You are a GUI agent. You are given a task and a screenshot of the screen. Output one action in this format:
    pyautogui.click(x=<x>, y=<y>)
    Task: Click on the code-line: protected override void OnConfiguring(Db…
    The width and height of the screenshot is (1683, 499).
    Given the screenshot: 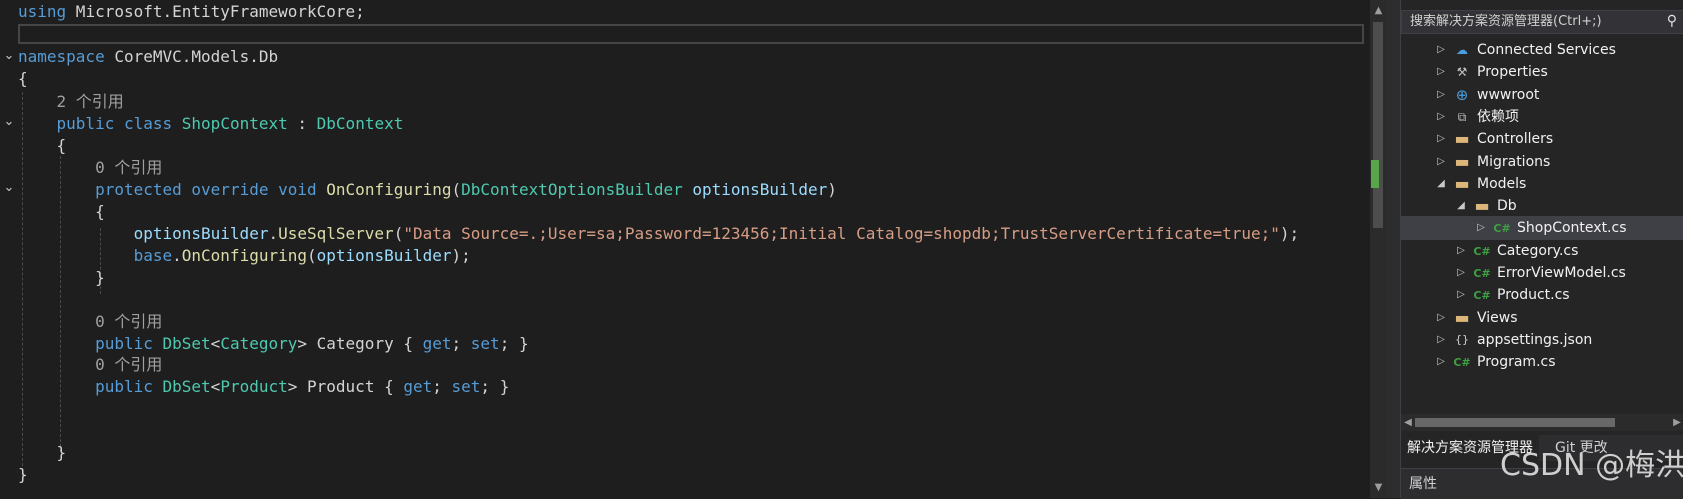 What is the action you would take?
    pyautogui.click(x=427, y=190)
    